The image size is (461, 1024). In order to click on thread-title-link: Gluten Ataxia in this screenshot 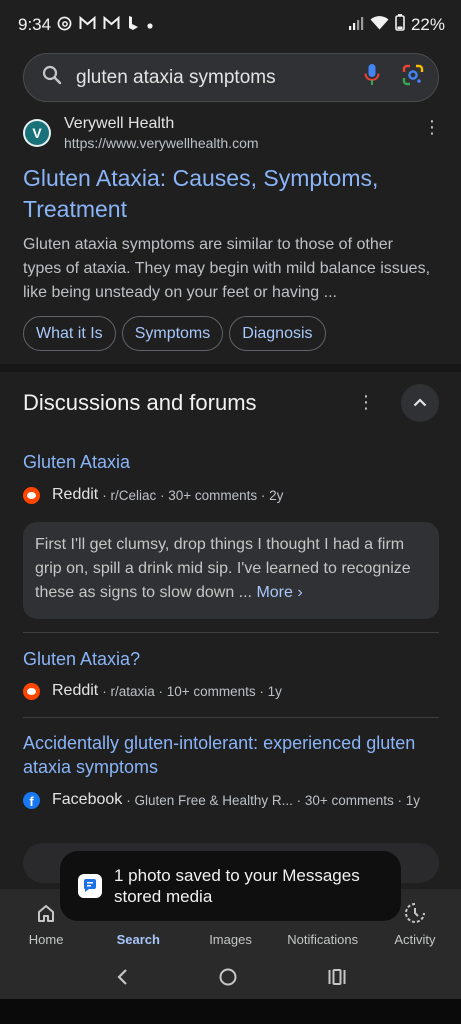, I will do `click(228, 462)`.